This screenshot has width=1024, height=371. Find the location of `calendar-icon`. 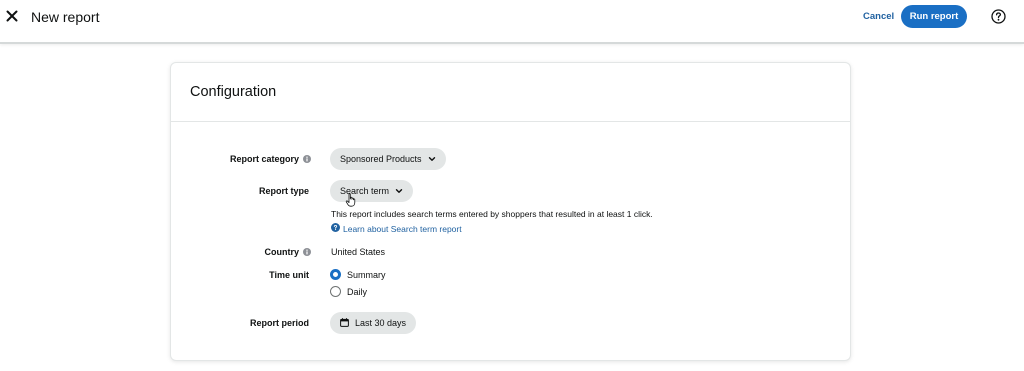

calendar-icon is located at coordinates (344, 323).